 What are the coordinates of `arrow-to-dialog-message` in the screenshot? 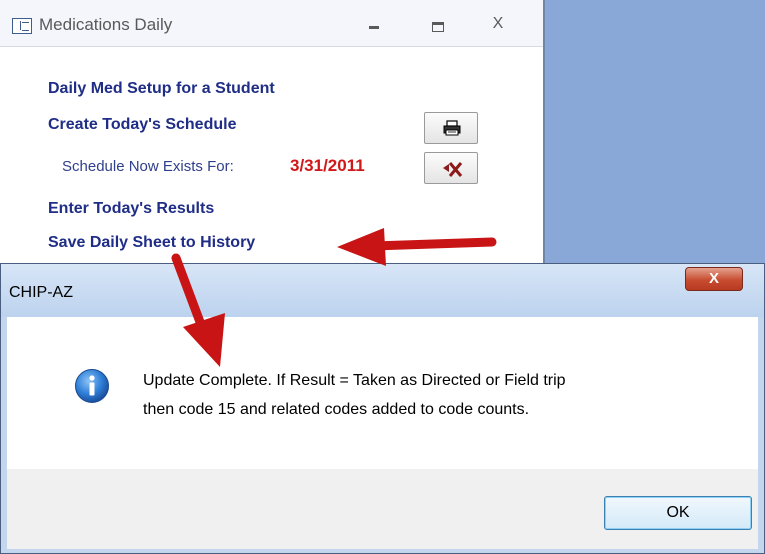 It's located at (198, 310).